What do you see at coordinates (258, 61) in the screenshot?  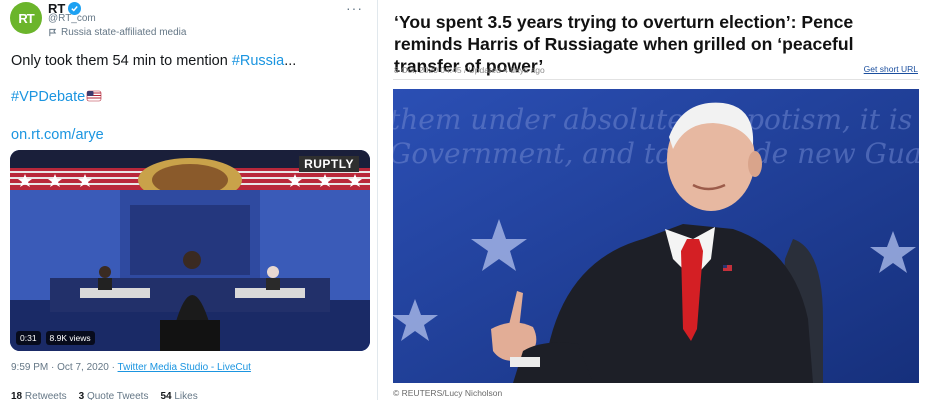 I see `hashtag-russia-link: #Russia` at bounding box center [258, 61].